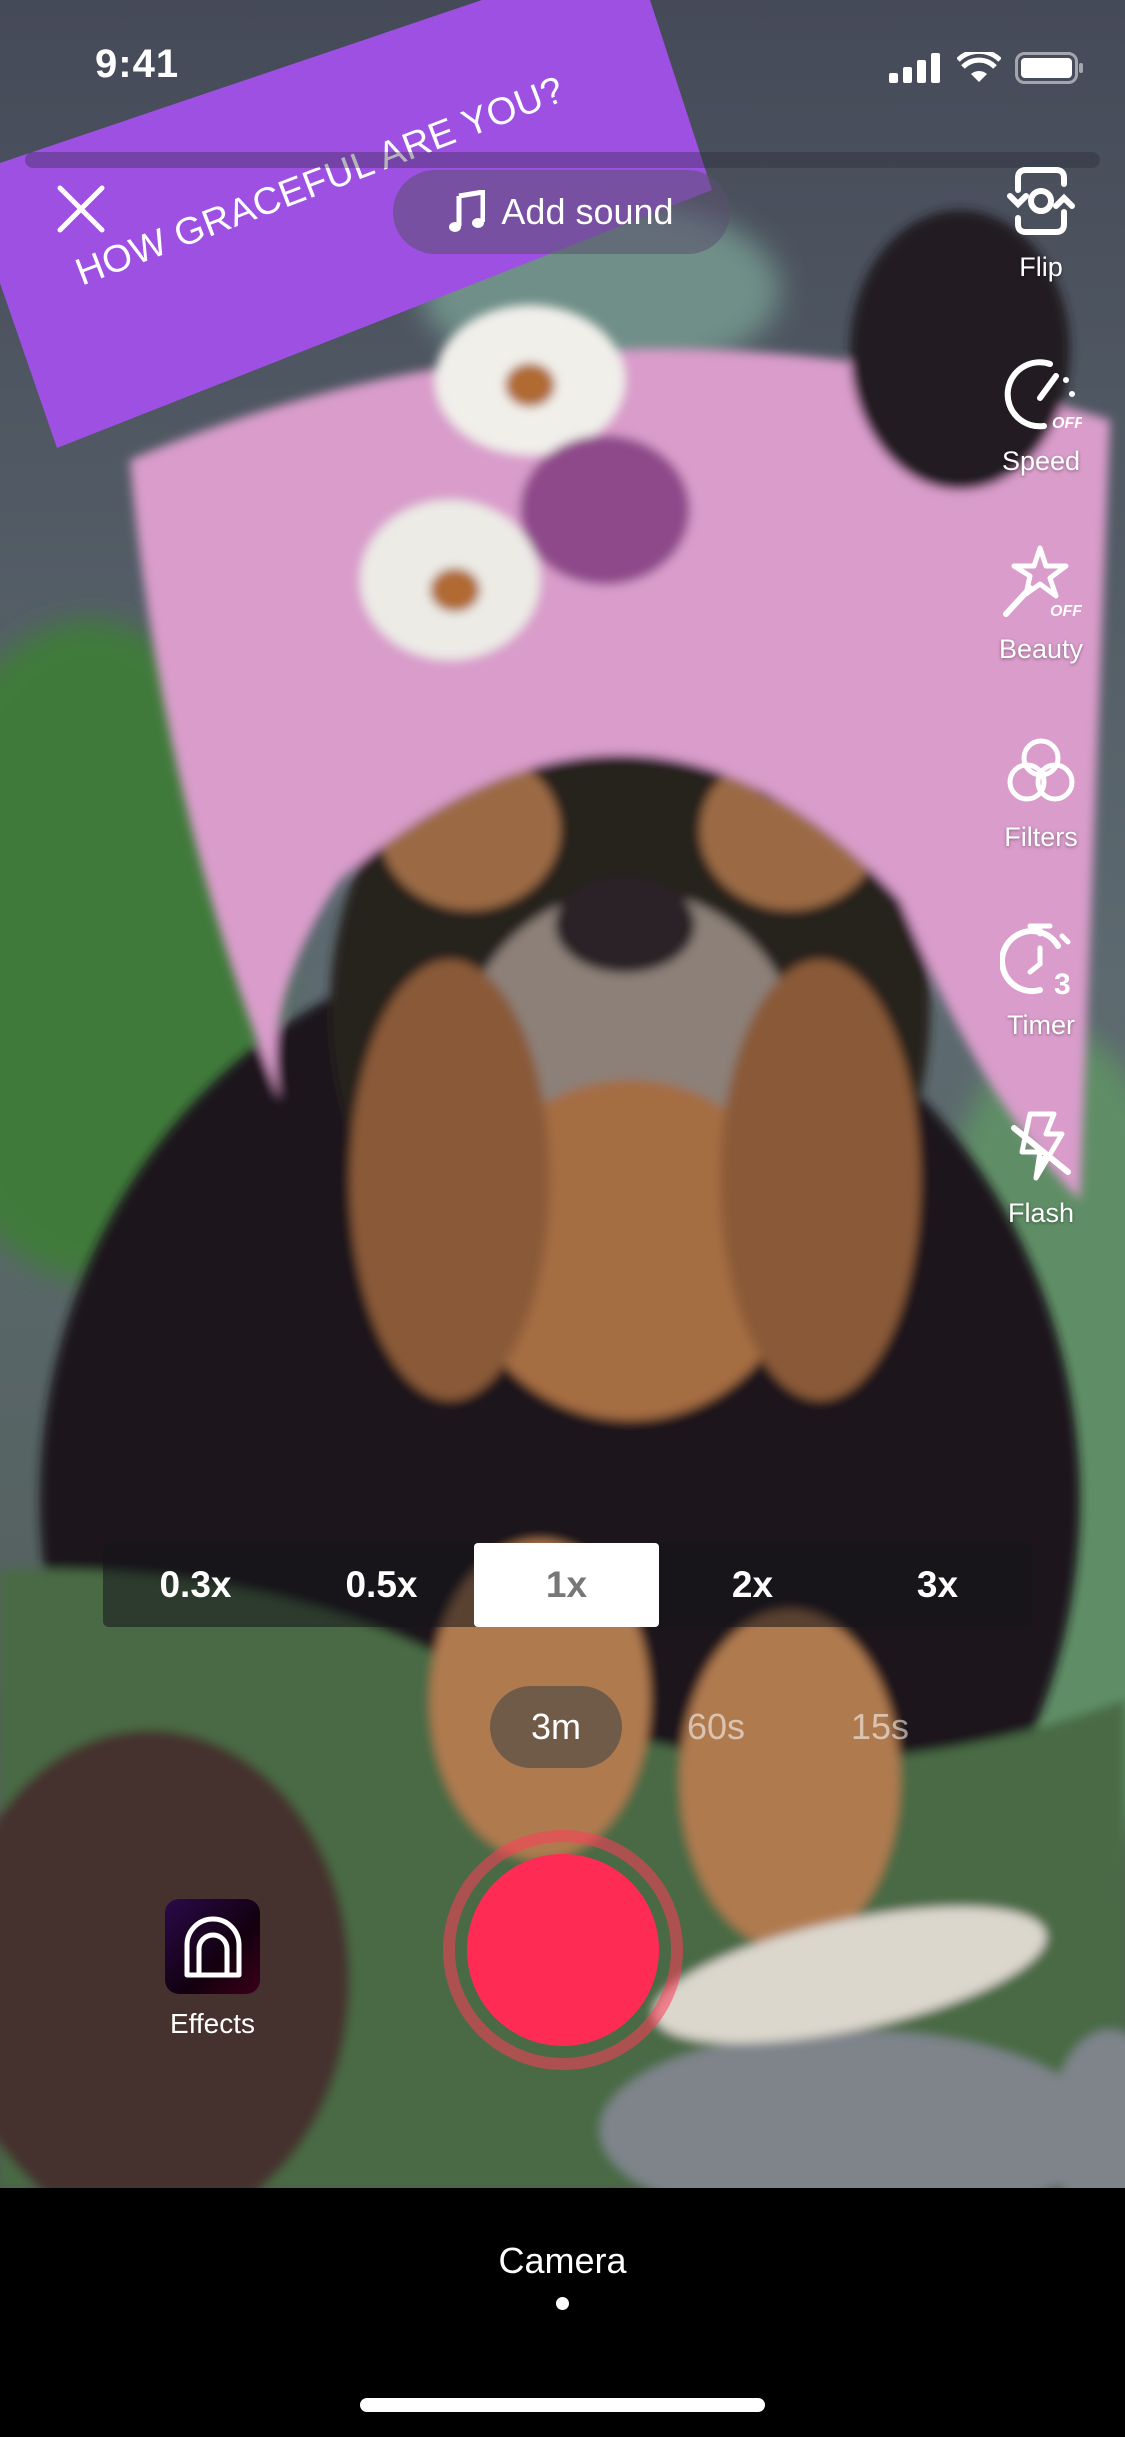 The width and height of the screenshot is (1125, 2437). I want to click on record-button, so click(563, 1950).